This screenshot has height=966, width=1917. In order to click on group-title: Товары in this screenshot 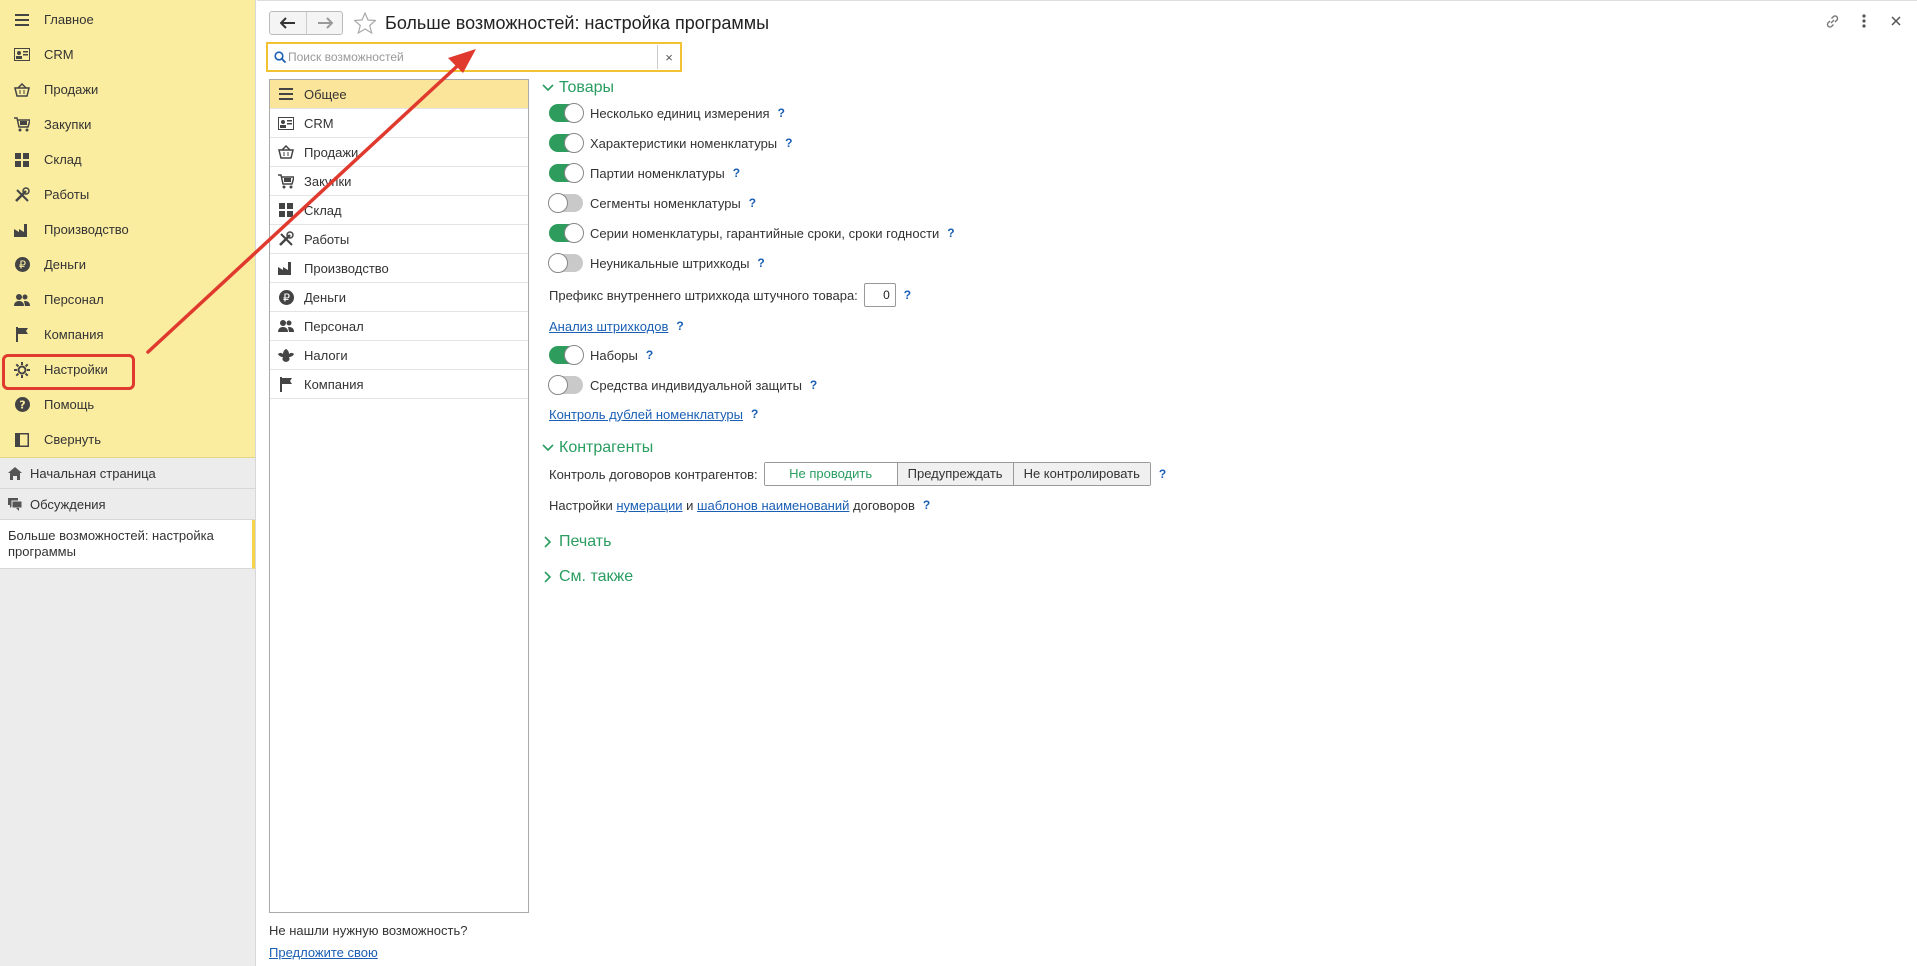, I will do `click(587, 87)`.